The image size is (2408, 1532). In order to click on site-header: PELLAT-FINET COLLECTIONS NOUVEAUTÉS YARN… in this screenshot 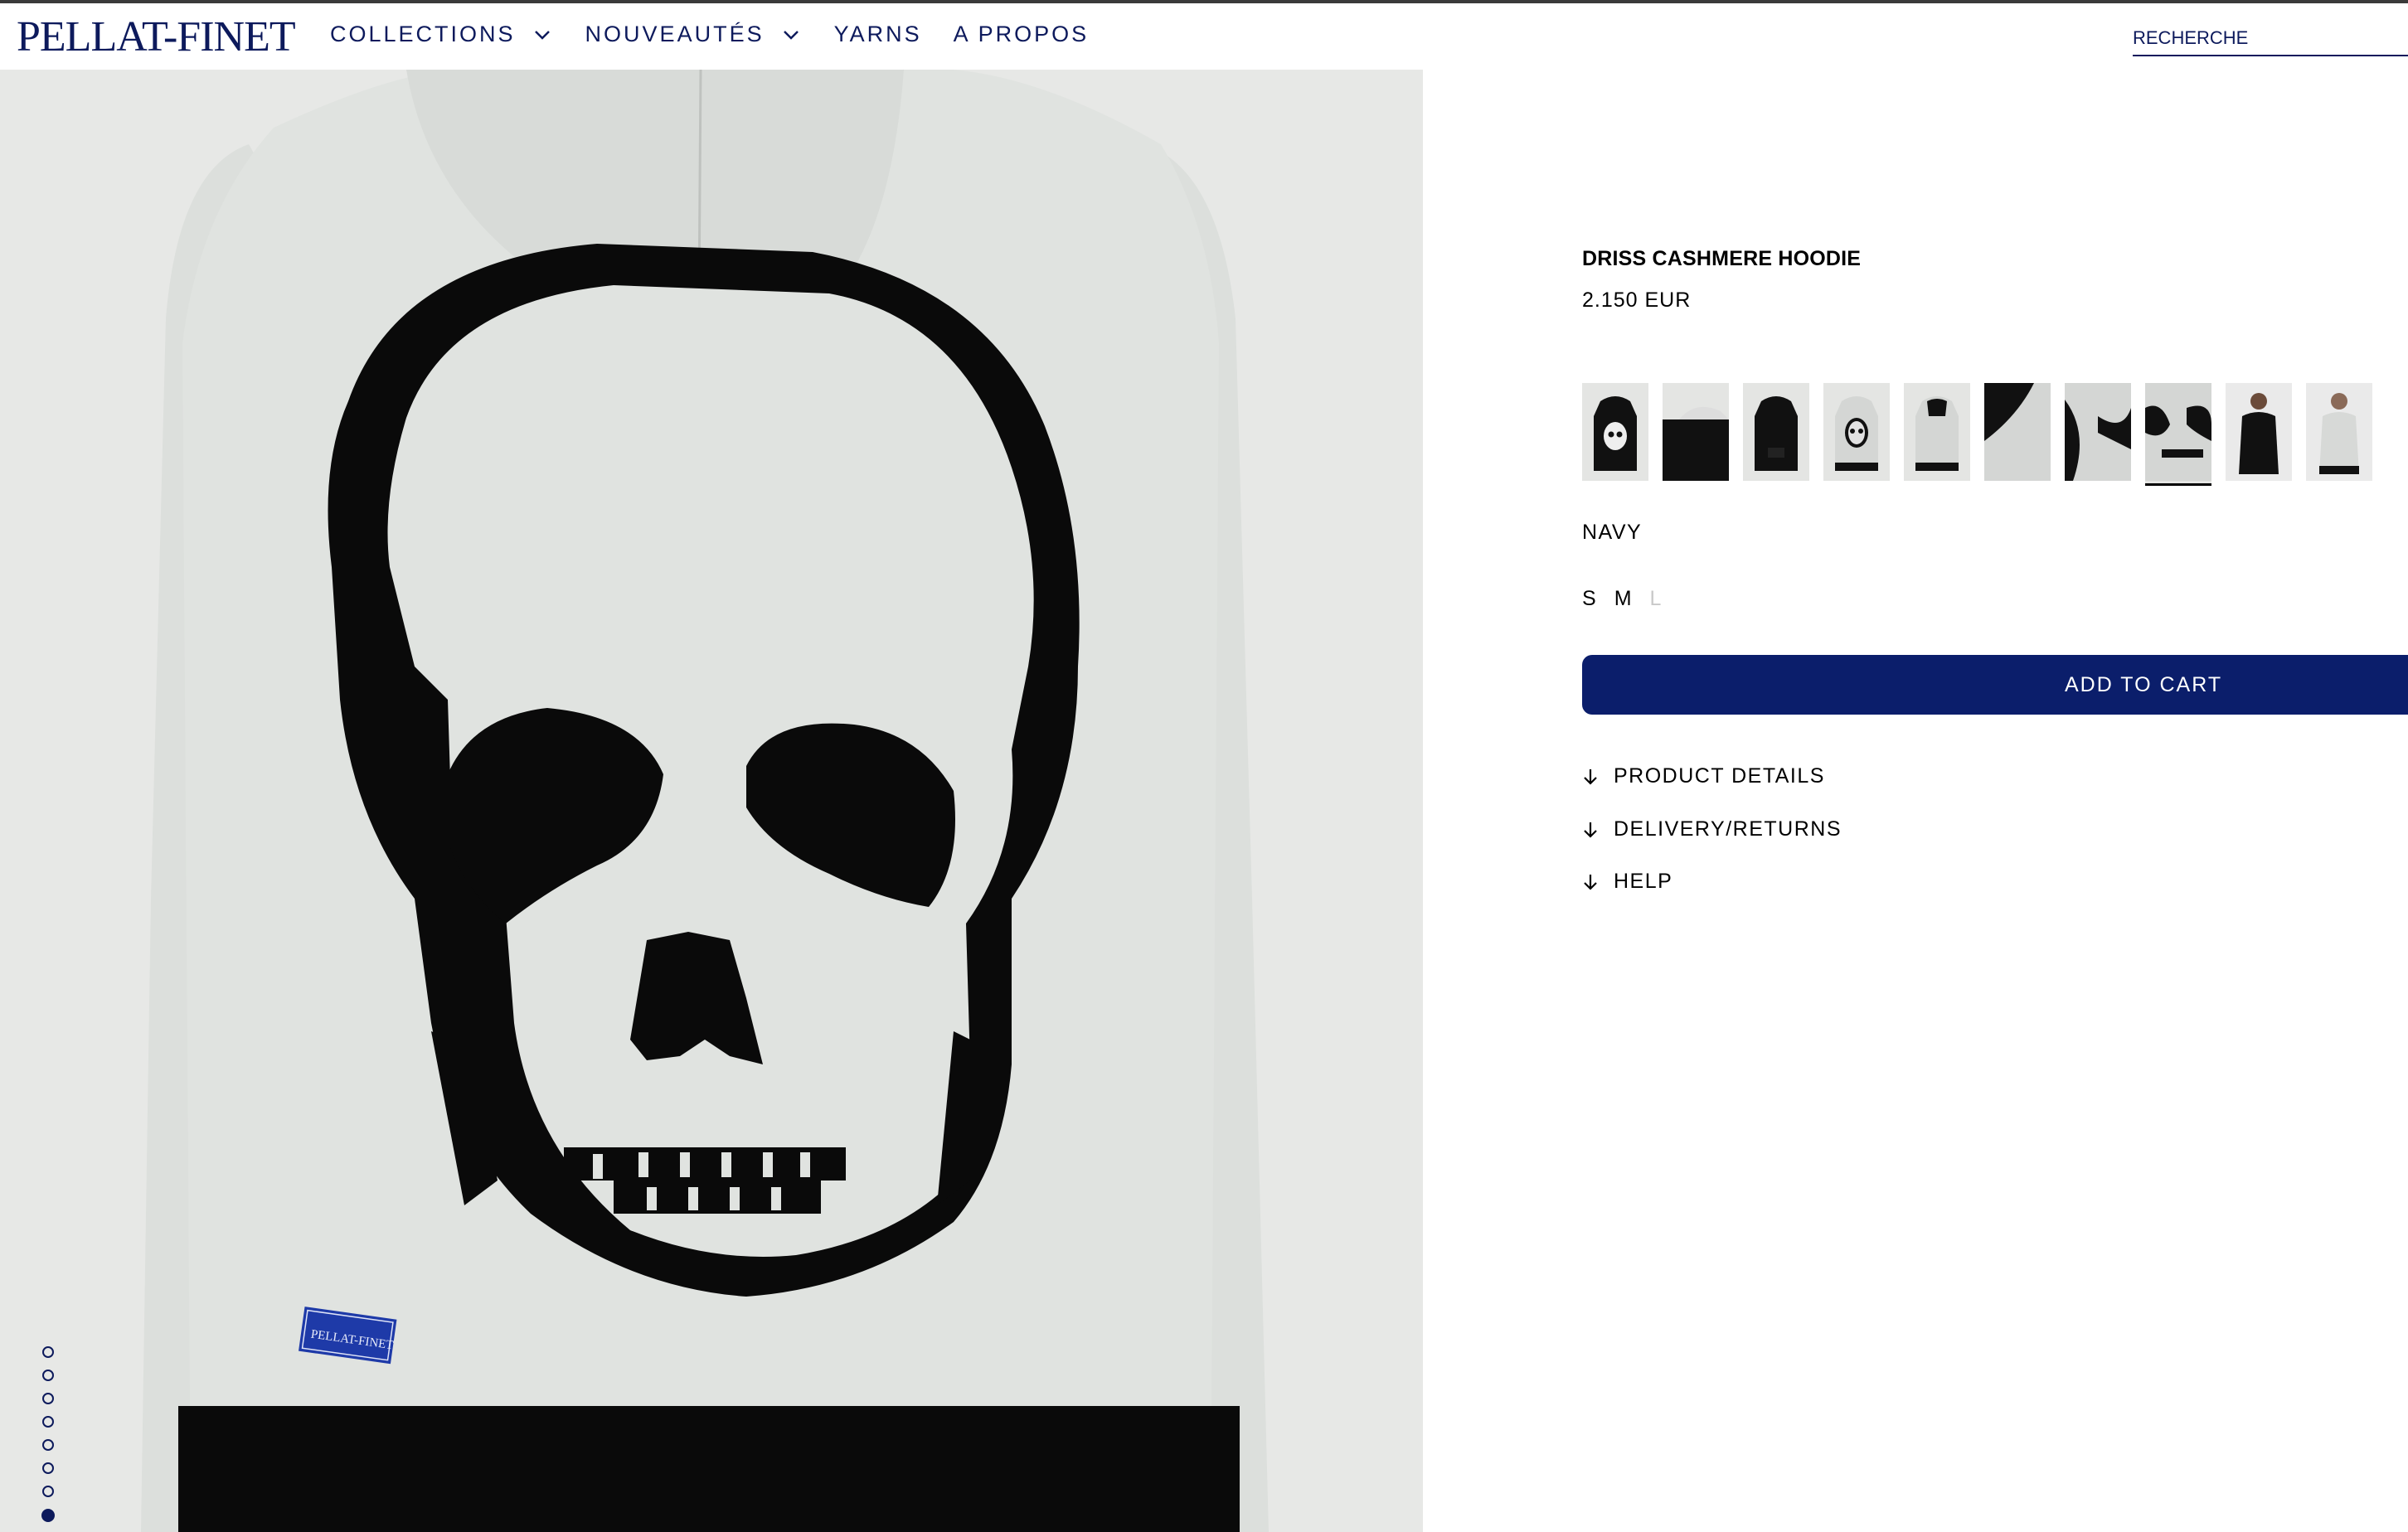, I will do `click(1204, 36)`.